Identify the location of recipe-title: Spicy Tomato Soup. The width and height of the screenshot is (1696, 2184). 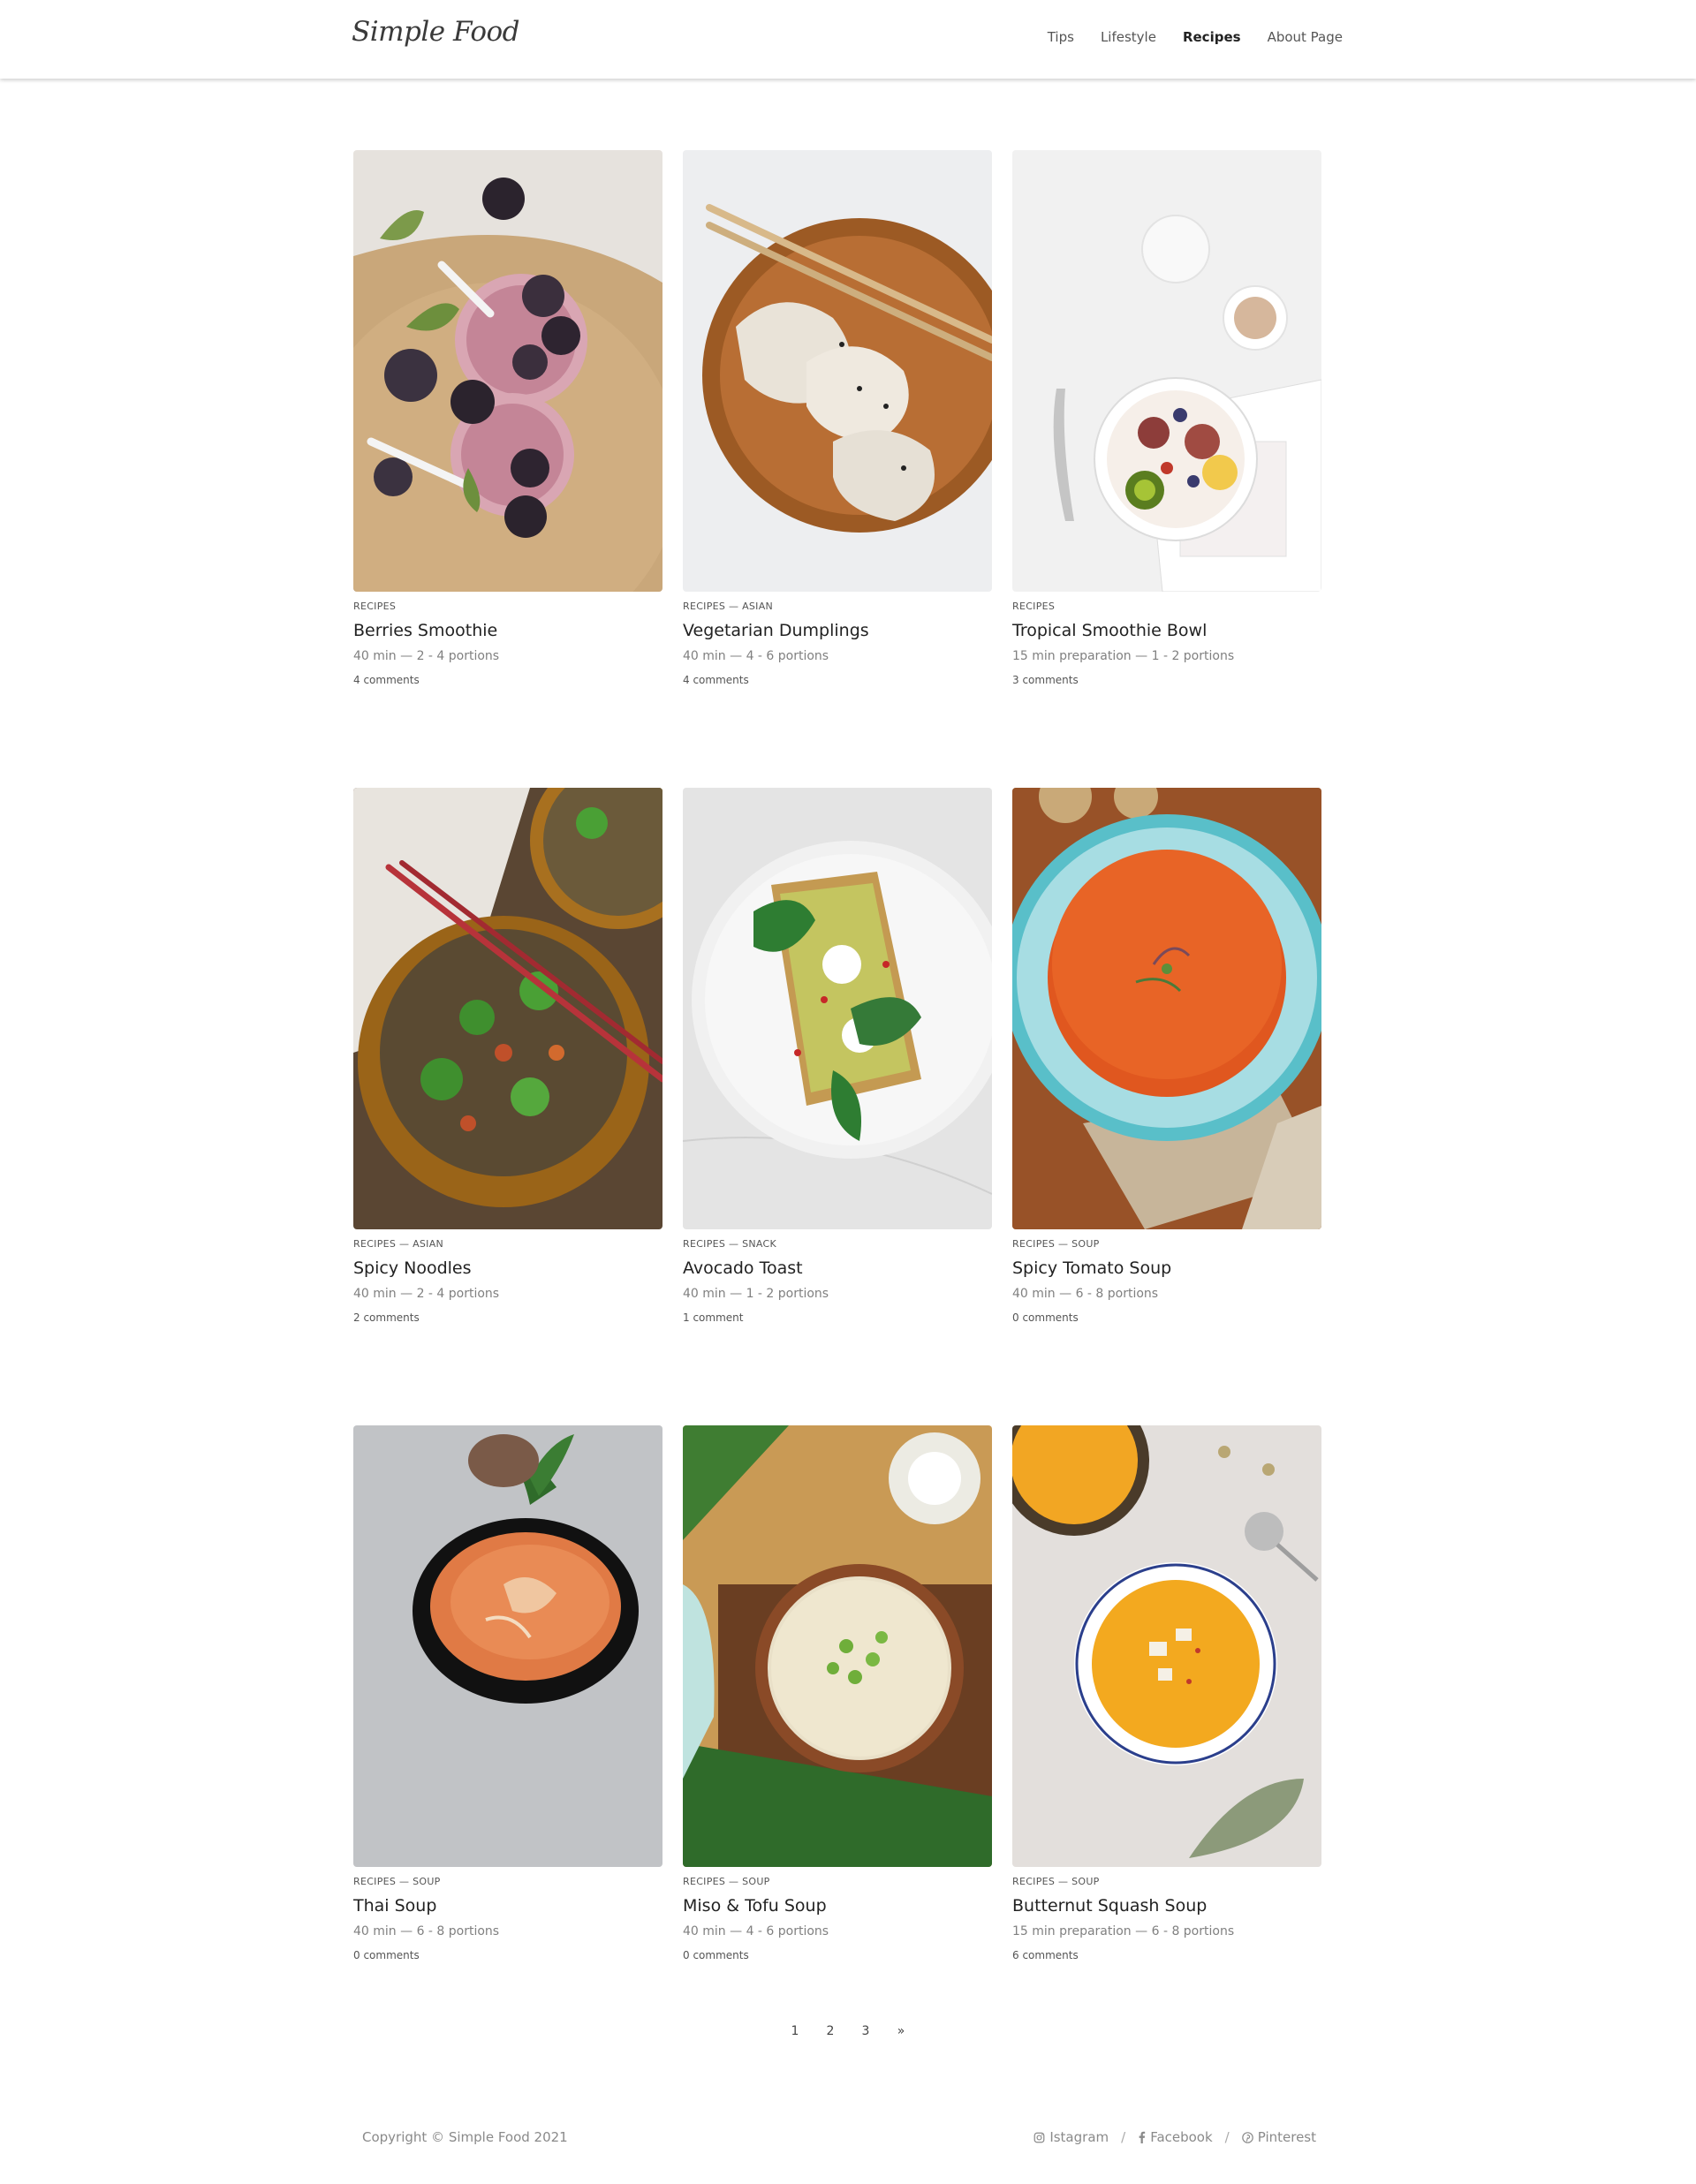
(1166, 1269).